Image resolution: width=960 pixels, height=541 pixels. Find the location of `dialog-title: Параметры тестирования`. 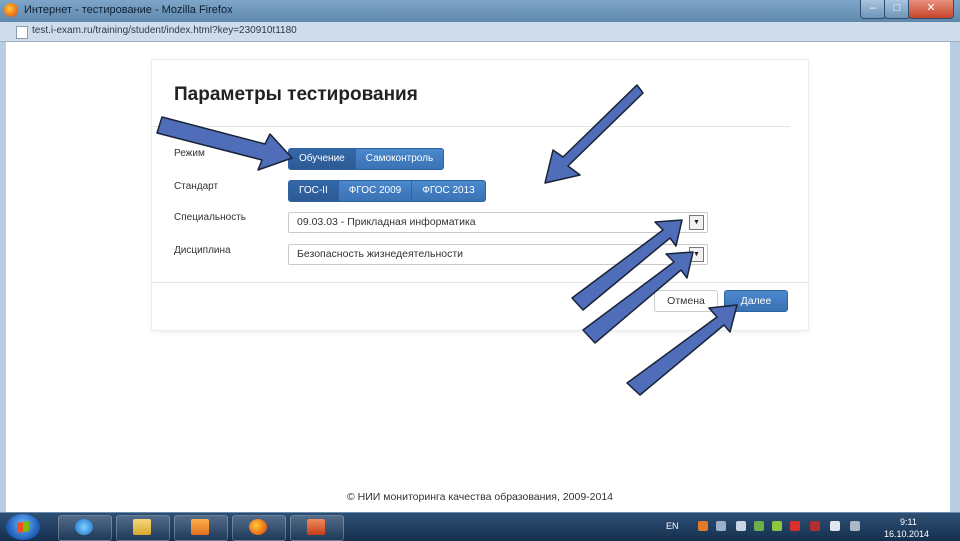

dialog-title: Параметры тестирования is located at coordinates (296, 94).